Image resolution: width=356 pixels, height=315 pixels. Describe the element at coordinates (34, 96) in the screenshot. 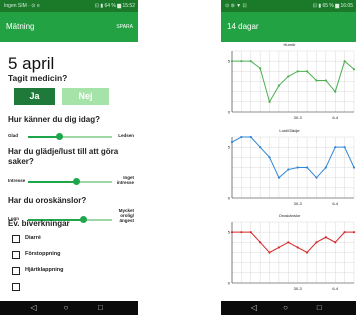

I see `yes-button: Ja` at that location.